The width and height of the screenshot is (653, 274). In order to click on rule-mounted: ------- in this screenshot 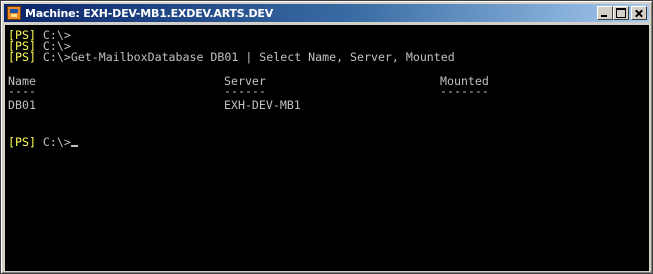, I will do `click(464, 91)`.